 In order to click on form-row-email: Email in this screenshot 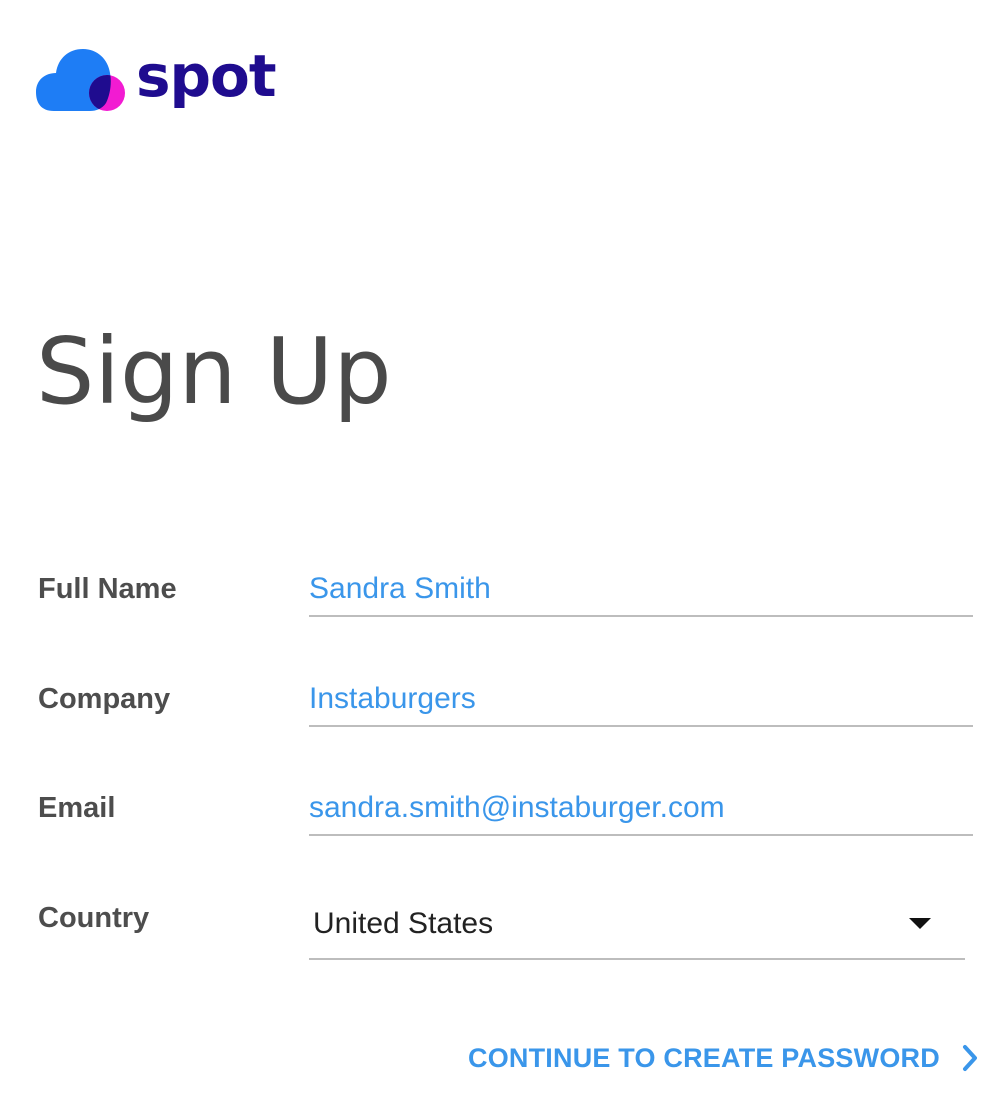, I will do `click(502, 817)`.